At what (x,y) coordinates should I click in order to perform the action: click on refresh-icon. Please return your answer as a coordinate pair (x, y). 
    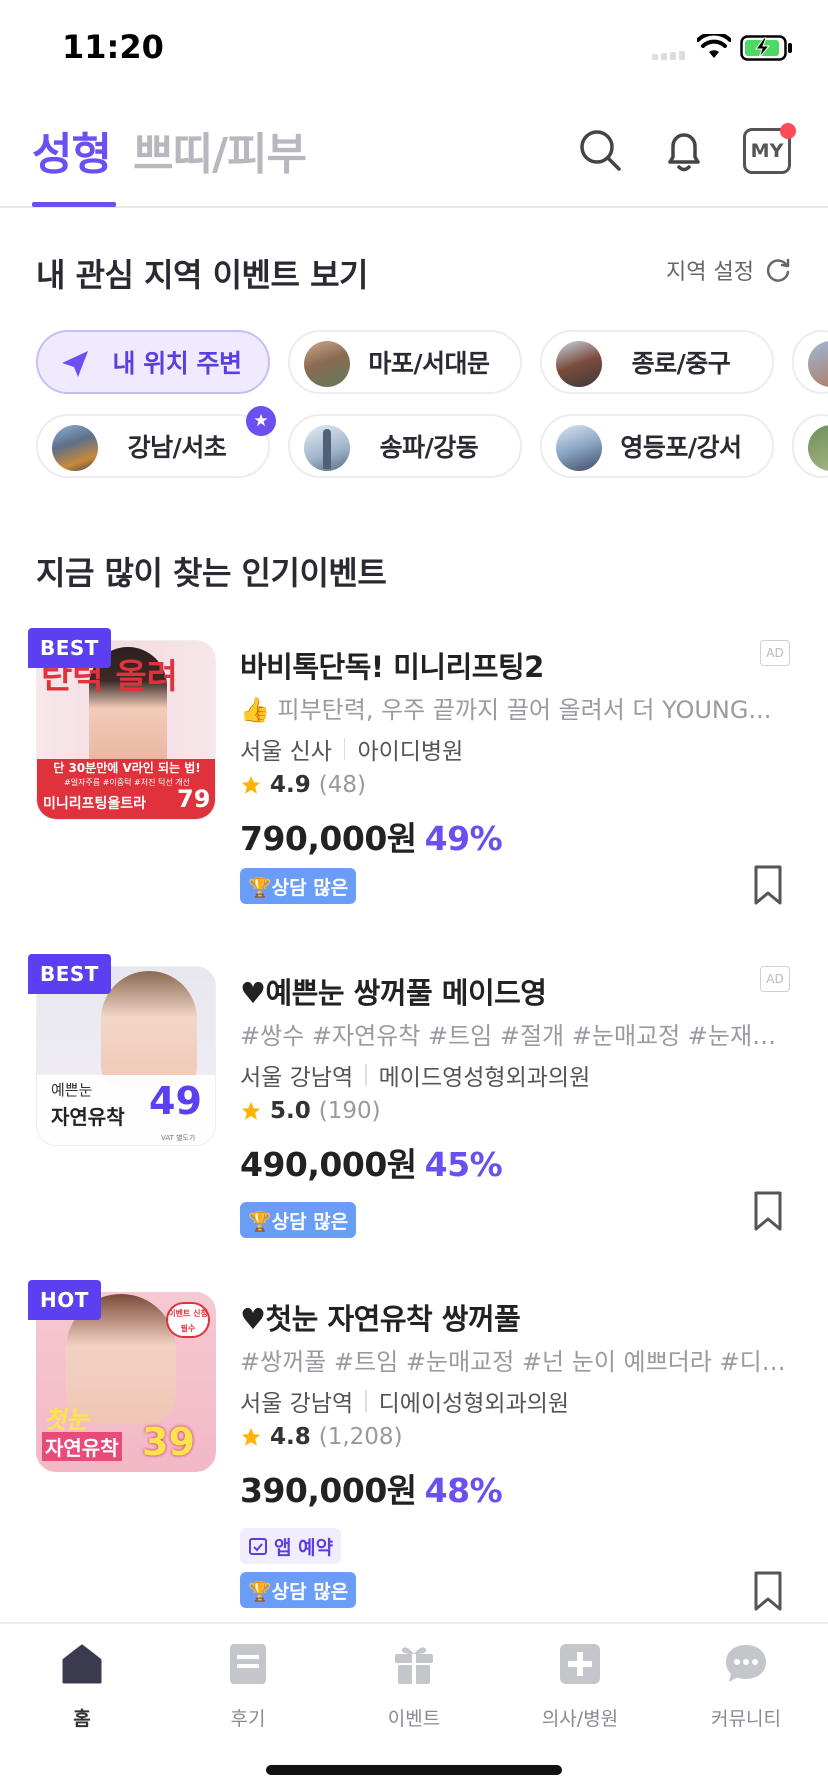
    Looking at the image, I should click on (778, 270).